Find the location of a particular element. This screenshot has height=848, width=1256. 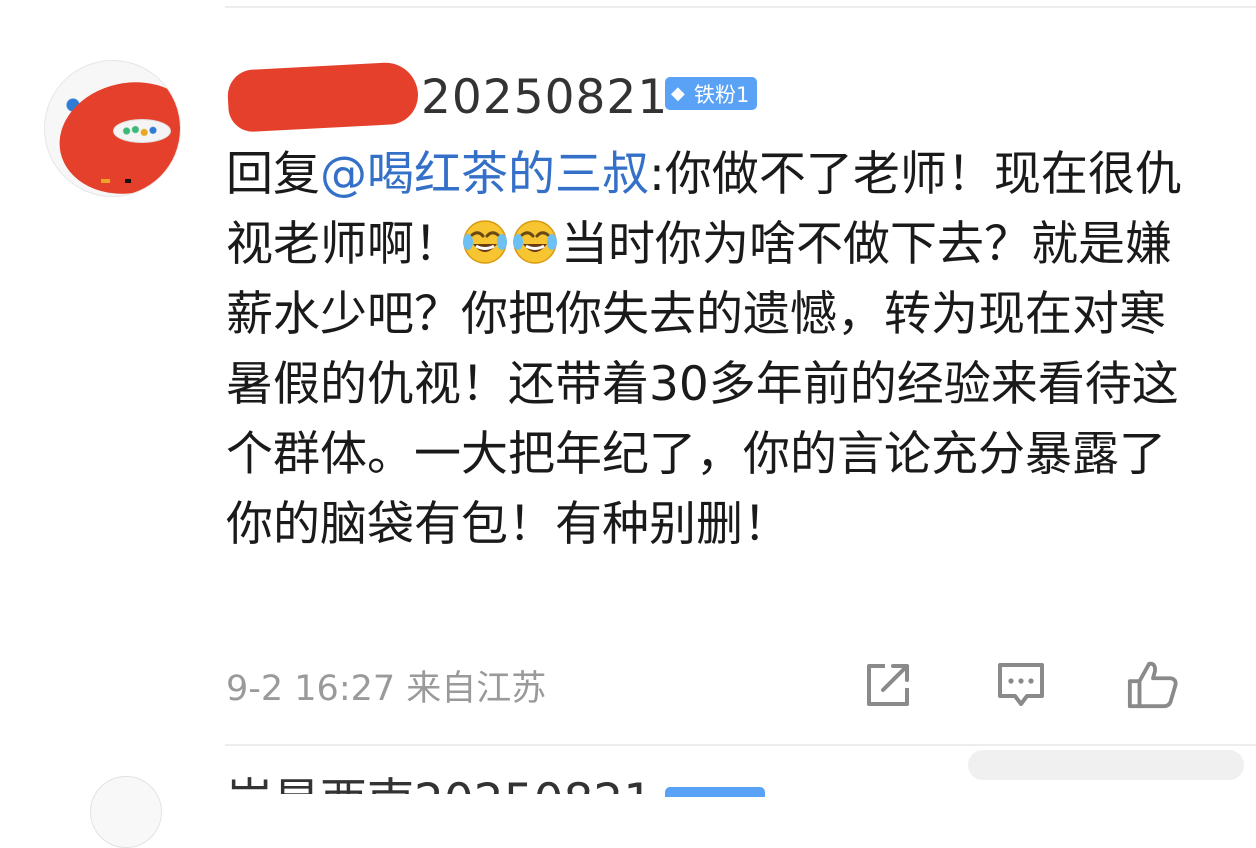

reply-button is located at coordinates (1021, 685).